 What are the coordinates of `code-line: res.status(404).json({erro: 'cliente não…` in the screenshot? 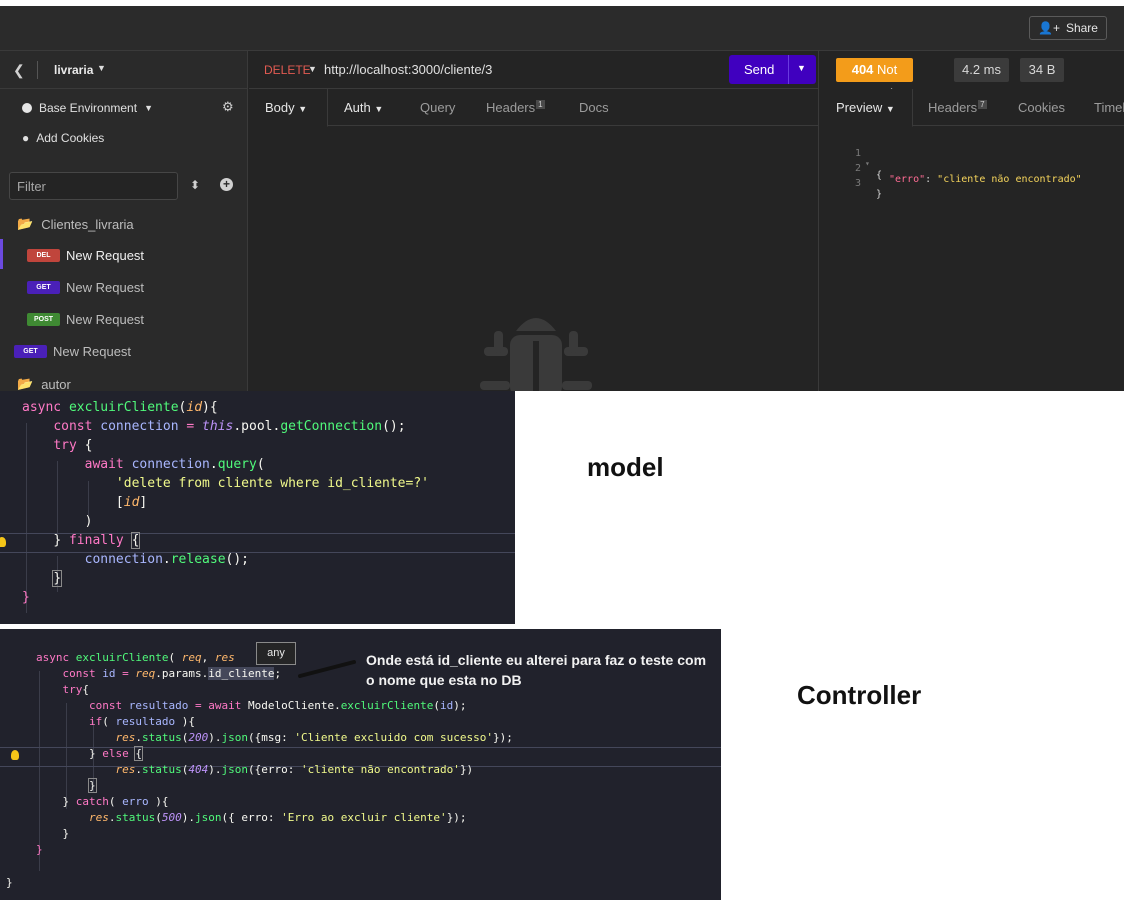 It's located at (294, 769).